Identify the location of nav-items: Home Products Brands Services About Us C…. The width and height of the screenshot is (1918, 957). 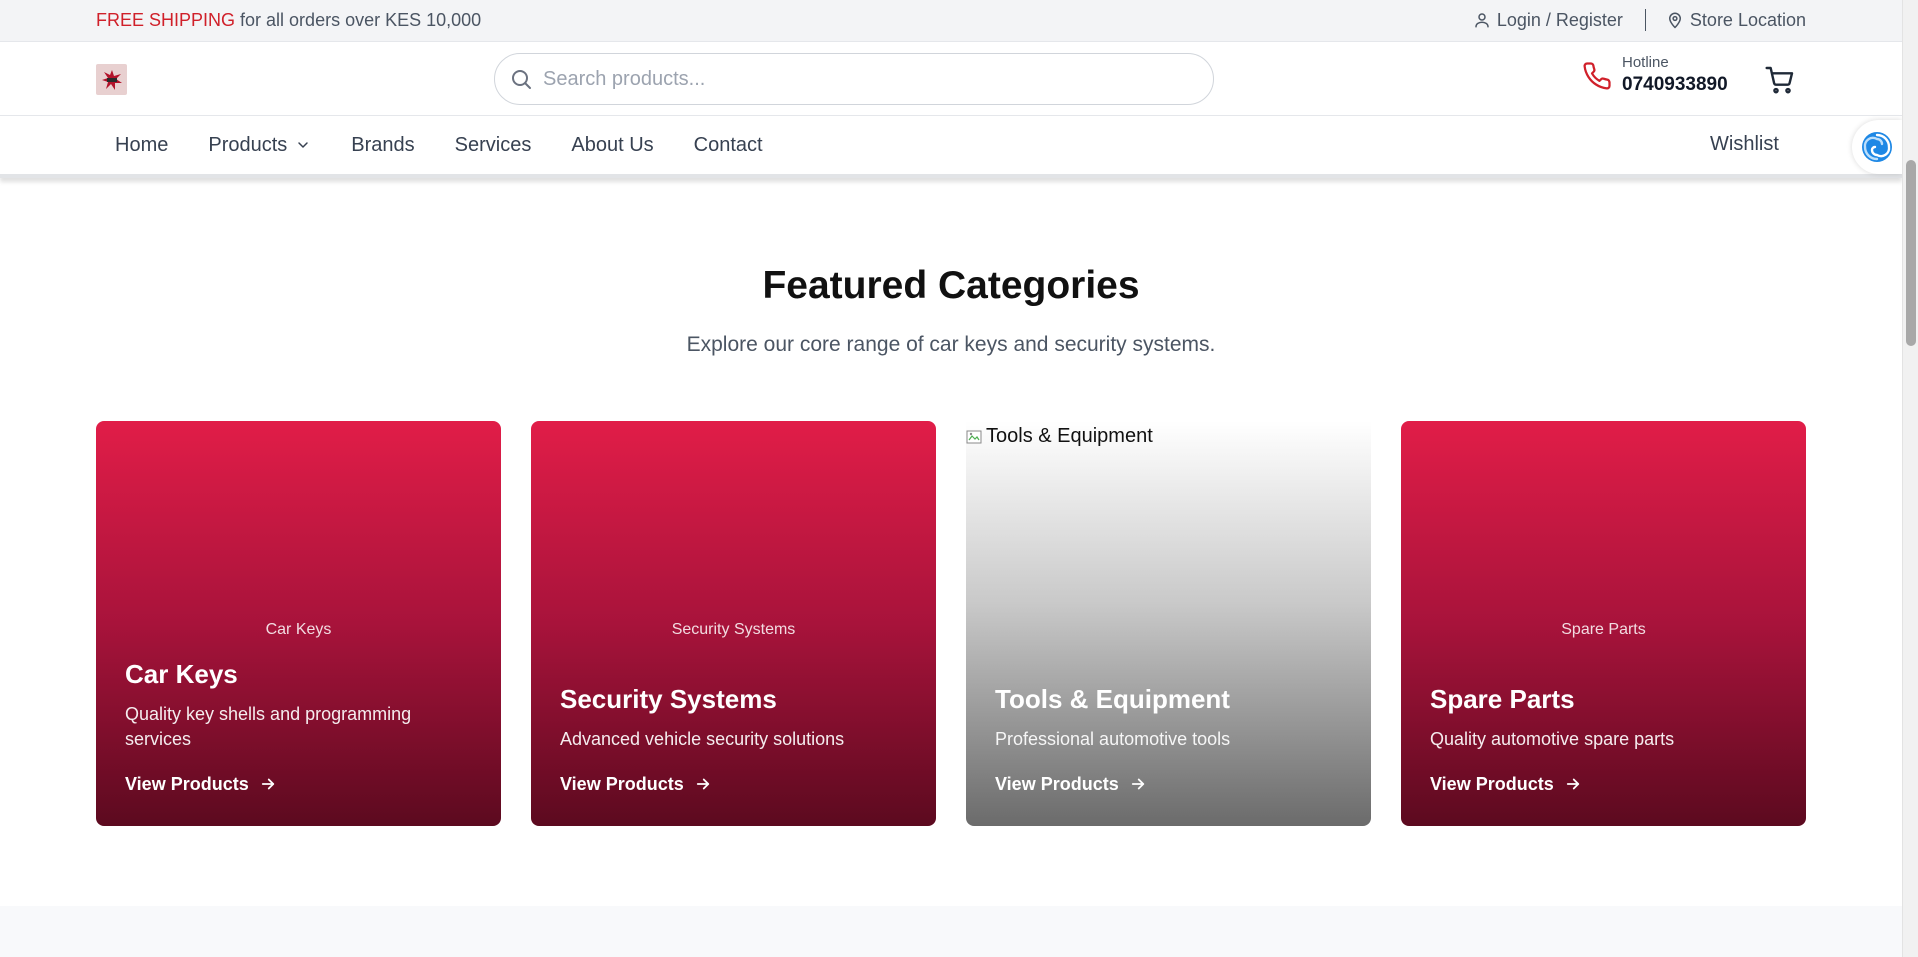
(459, 145).